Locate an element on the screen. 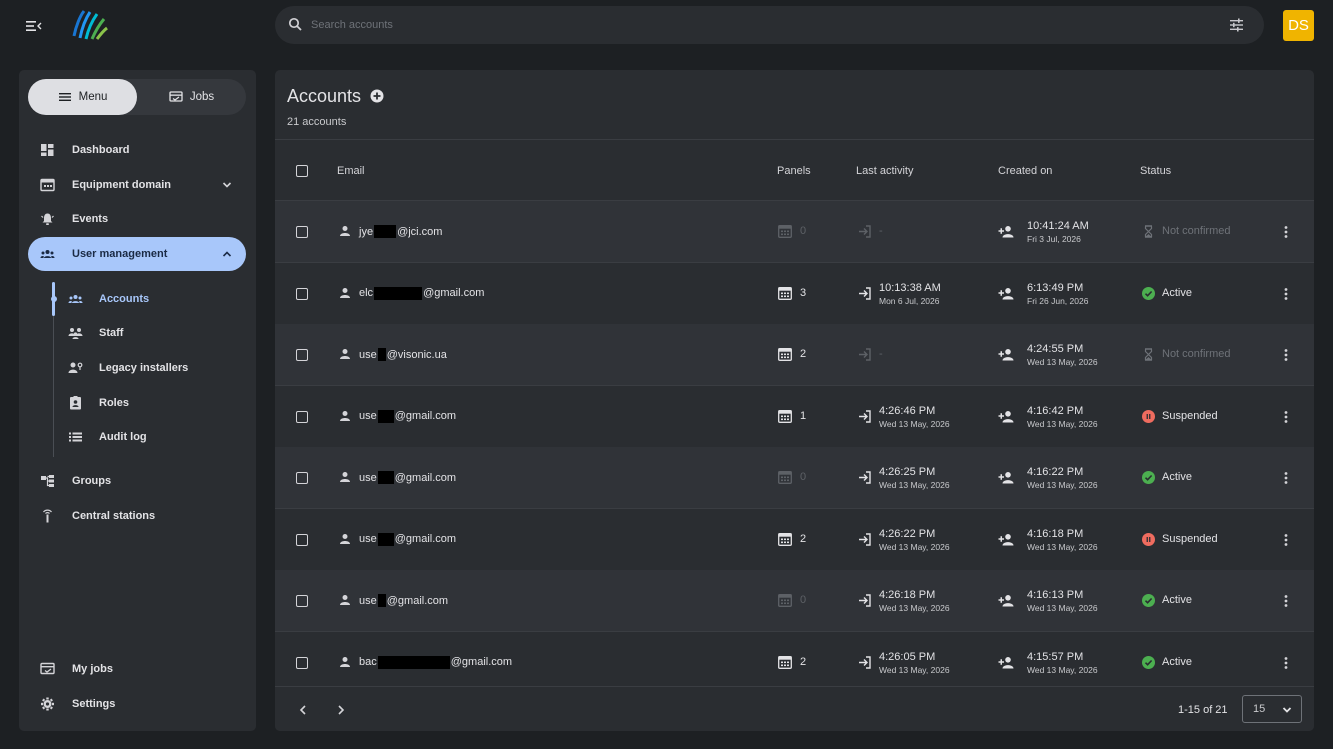  select-all-checkbox is located at coordinates (302, 171).